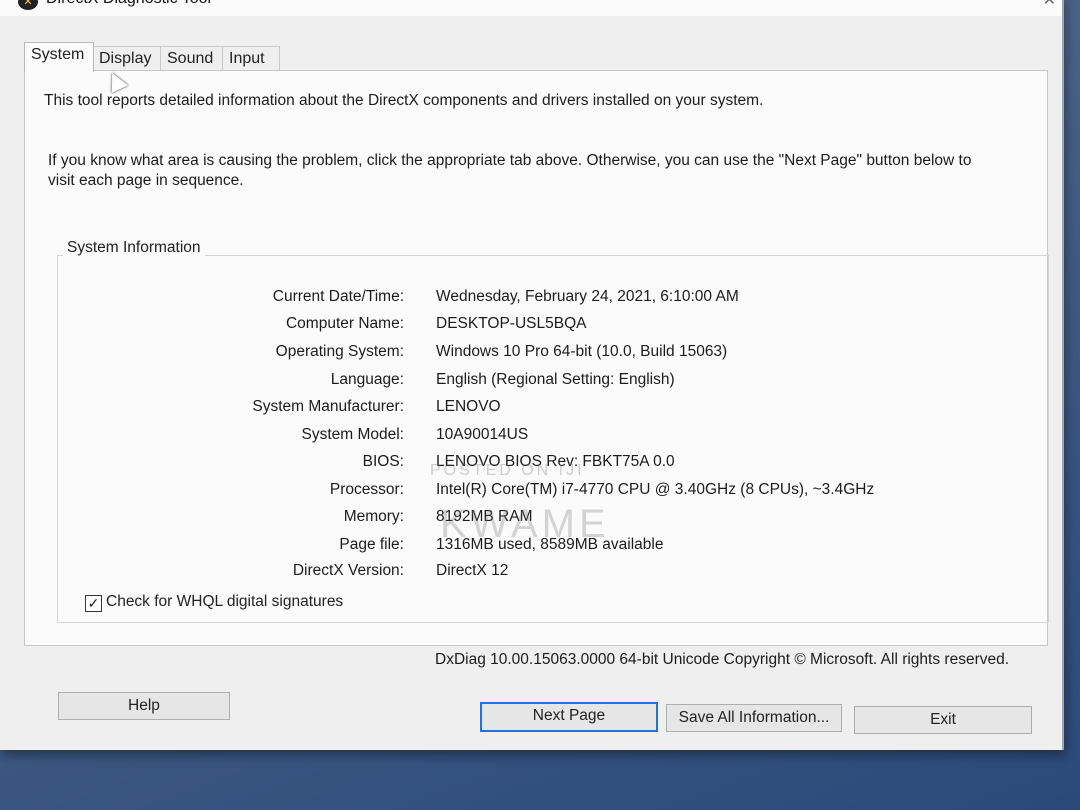  I want to click on info-value: DESKTOP-USL5BQA, so click(511, 323).